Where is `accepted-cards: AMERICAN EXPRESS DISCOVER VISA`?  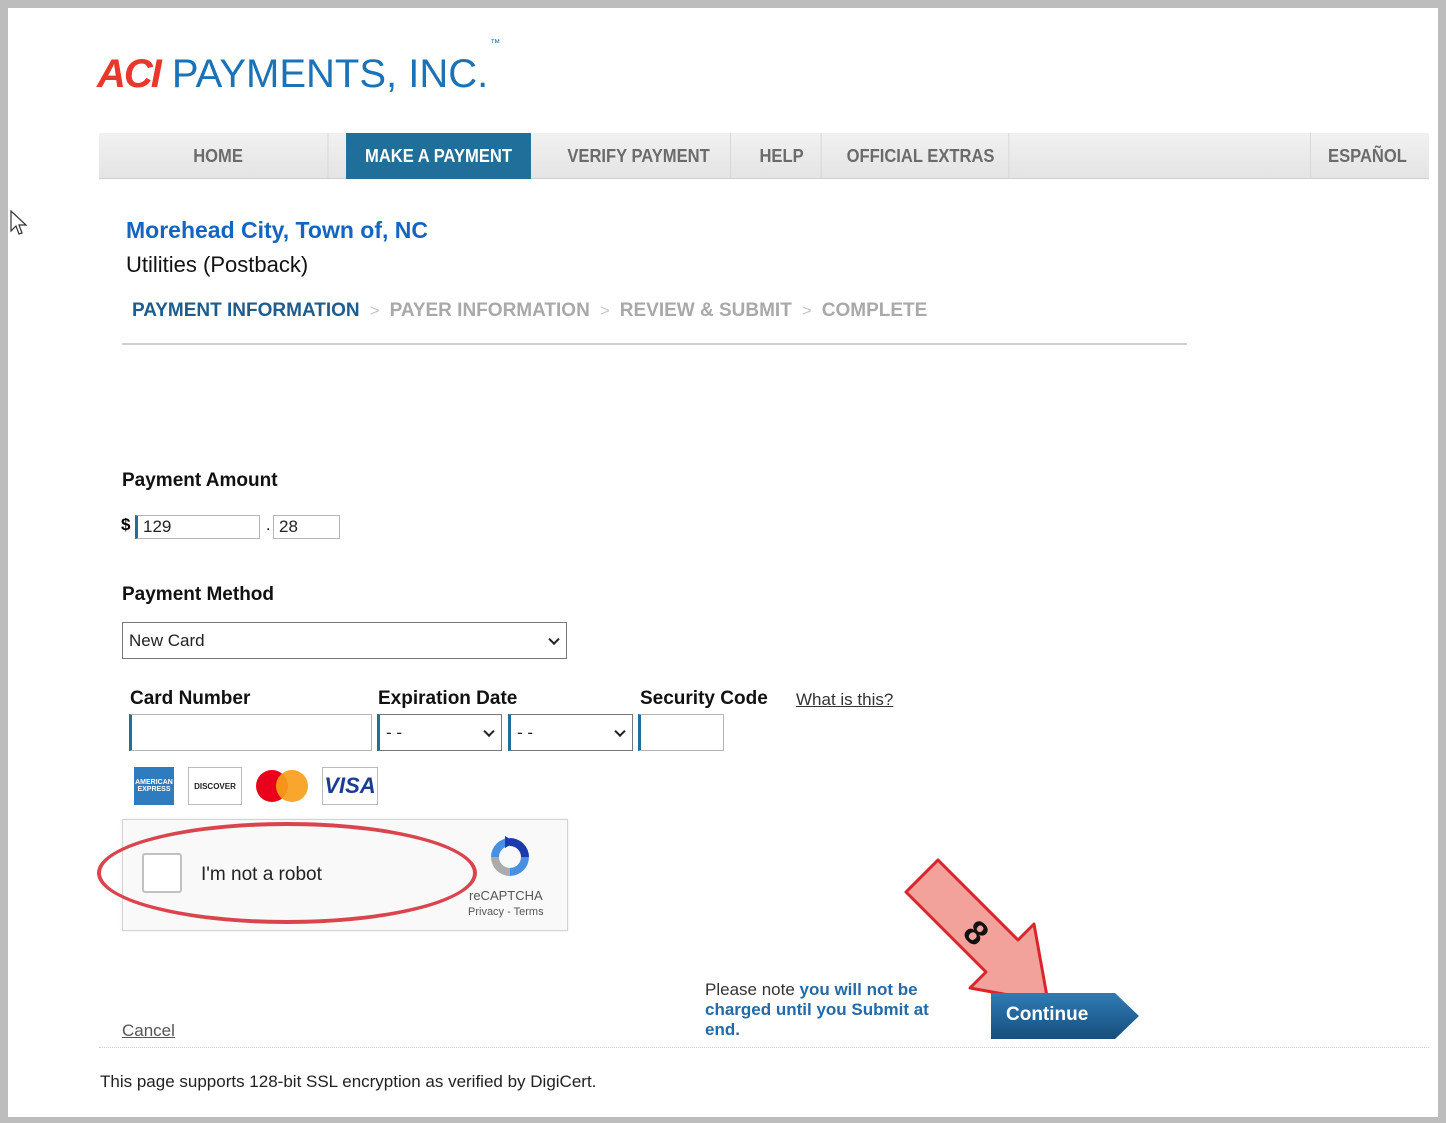
accepted-cards: AMERICAN EXPRESS DISCOVER VISA is located at coordinates (256, 786).